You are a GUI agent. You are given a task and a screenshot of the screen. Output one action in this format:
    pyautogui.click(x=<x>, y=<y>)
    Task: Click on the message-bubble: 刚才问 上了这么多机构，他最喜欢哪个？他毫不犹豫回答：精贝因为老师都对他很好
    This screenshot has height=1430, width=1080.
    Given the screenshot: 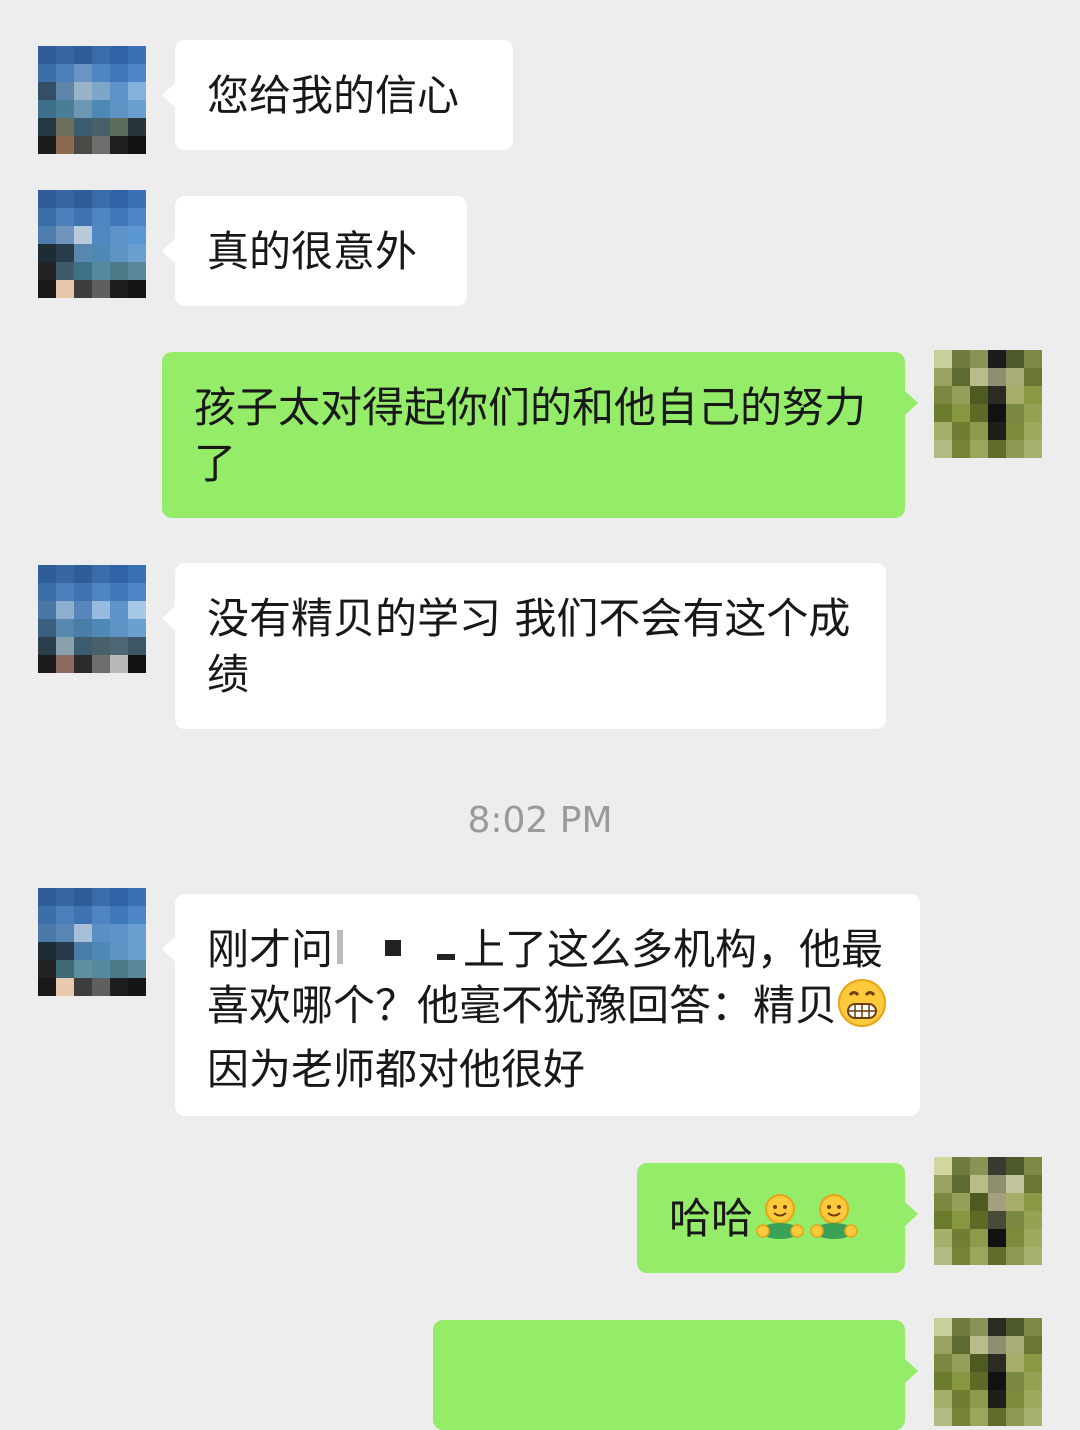 What is the action you would take?
    pyautogui.click(x=541, y=1005)
    